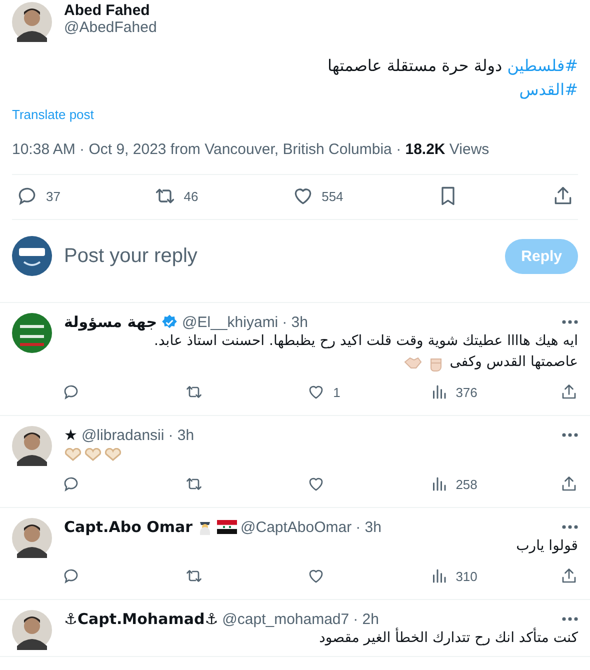 The image size is (590, 670). I want to click on author-handle: @libradansii, so click(122, 435).